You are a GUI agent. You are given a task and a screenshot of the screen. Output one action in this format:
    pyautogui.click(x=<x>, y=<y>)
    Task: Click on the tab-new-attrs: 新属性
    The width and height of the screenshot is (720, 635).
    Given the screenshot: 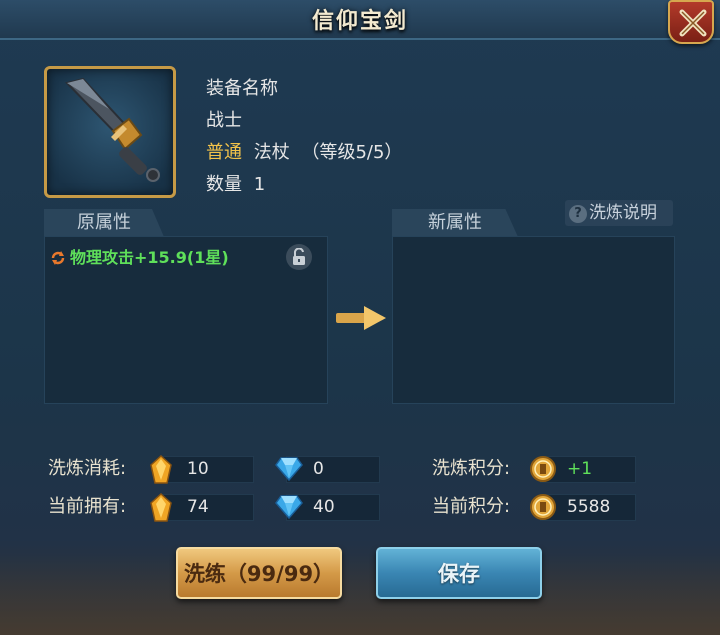 What is the action you would take?
    pyautogui.click(x=455, y=223)
    